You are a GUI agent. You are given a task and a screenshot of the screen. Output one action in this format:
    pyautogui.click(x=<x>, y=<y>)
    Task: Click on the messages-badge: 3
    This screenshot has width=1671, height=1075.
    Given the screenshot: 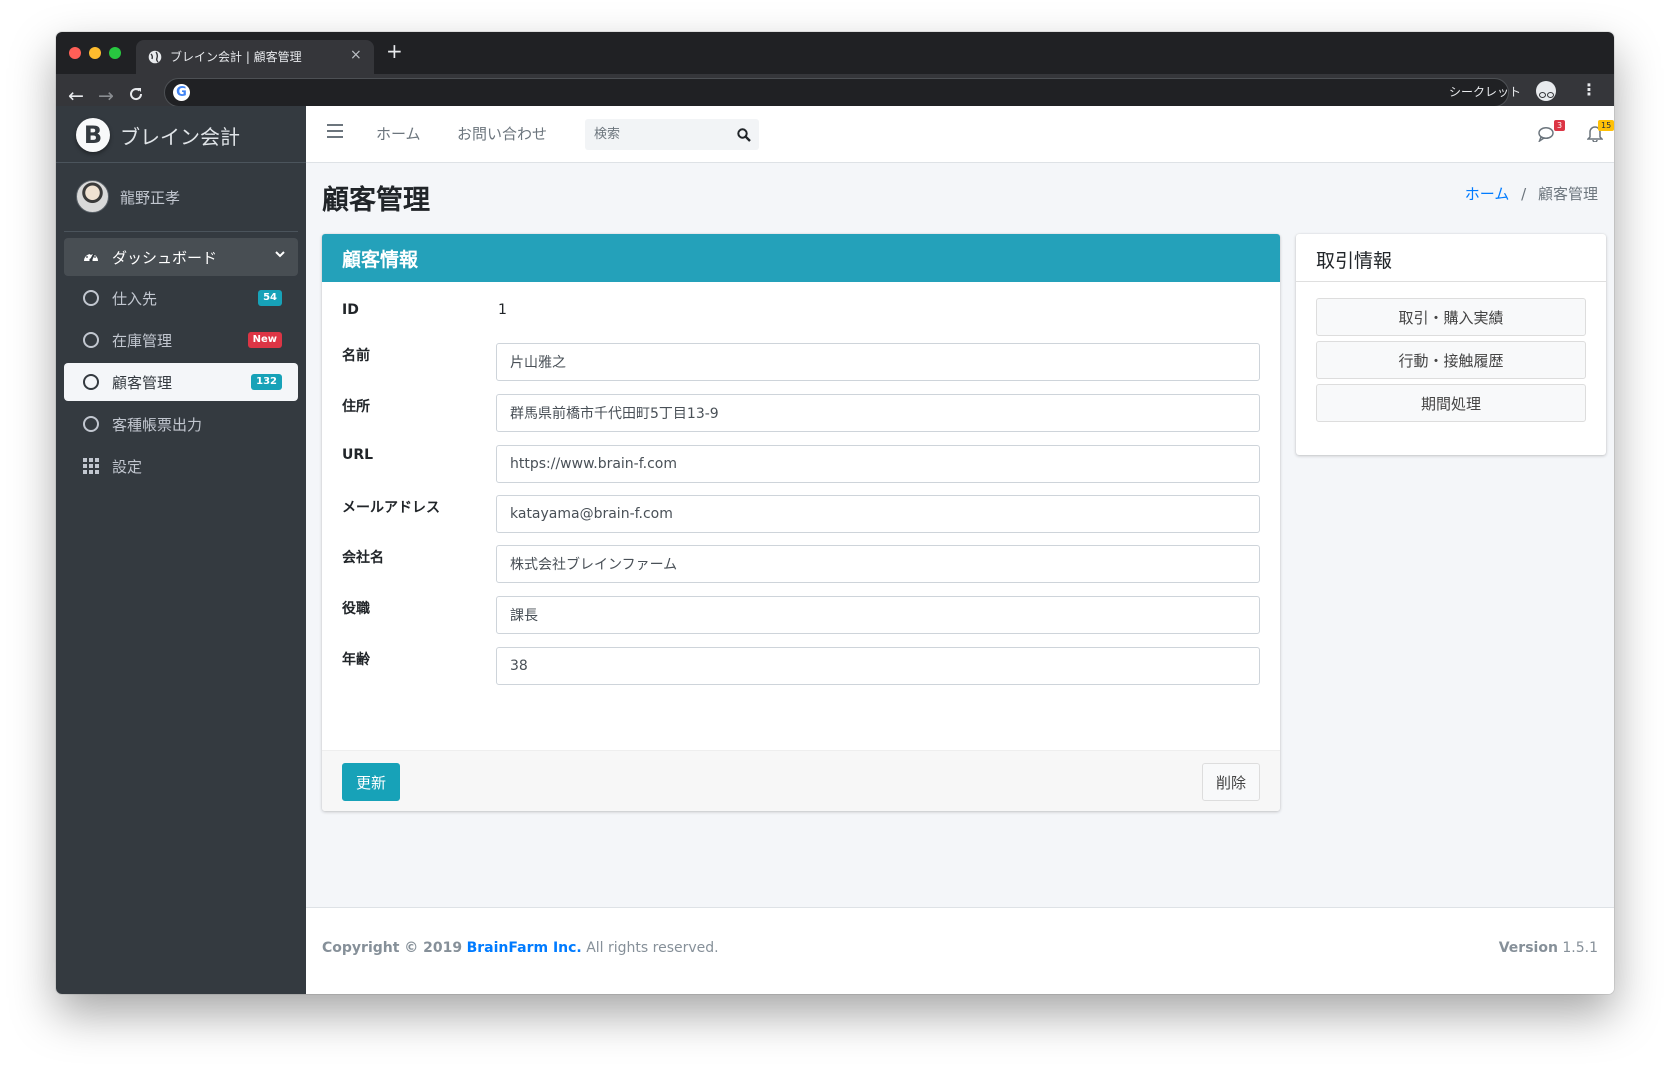 What is the action you would take?
    pyautogui.click(x=1560, y=125)
    